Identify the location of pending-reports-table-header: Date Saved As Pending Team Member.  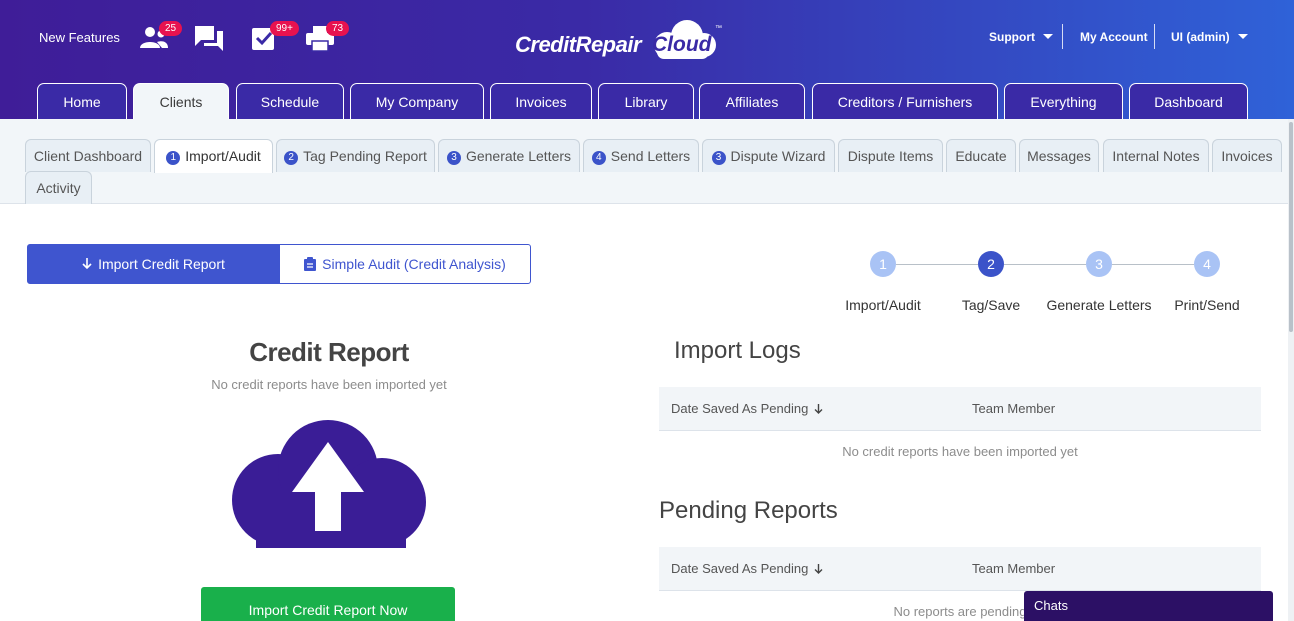
(960, 569).